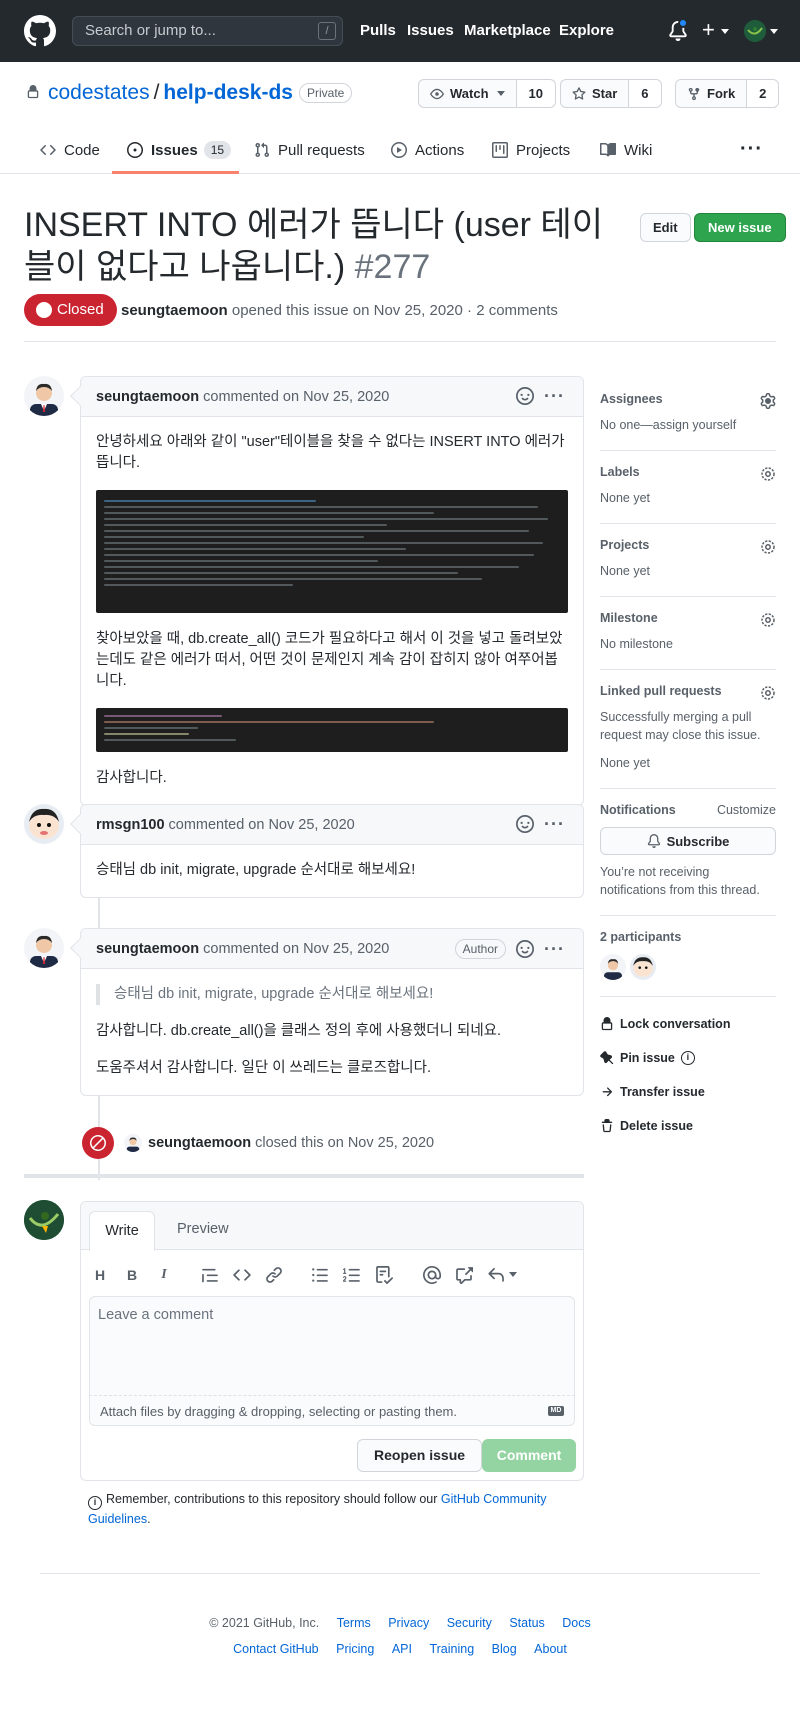 The width and height of the screenshot is (800, 1717). Describe the element at coordinates (199, 1143) in the screenshot. I see `closed-event-actor: seungtaemoon` at that location.